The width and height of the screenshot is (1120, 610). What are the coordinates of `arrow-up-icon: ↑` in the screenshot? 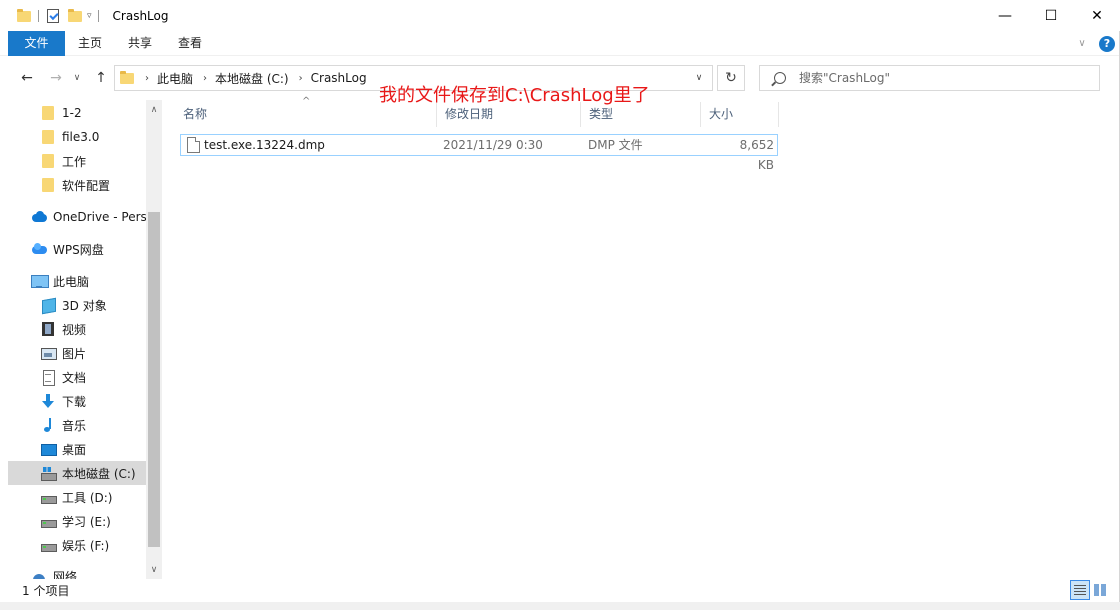 It's located at (101, 78).